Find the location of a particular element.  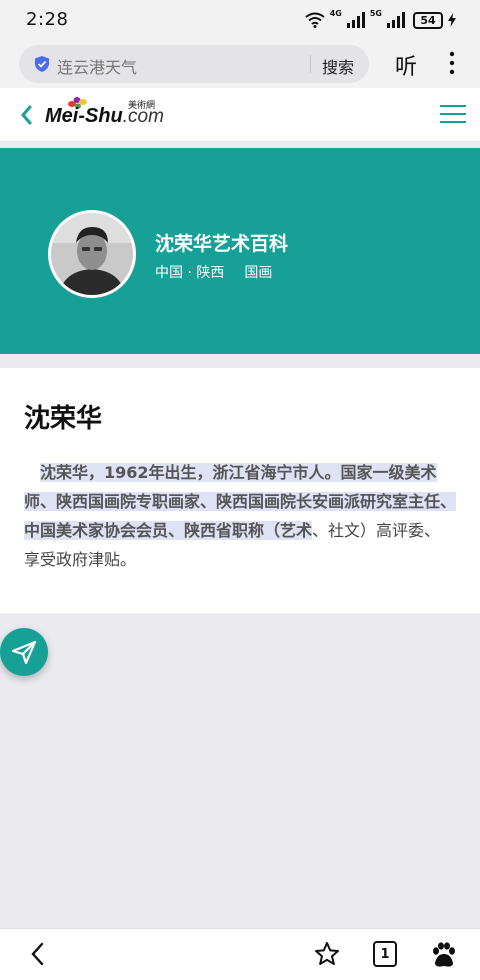

address-text: 连云港天气 is located at coordinates (97, 66).